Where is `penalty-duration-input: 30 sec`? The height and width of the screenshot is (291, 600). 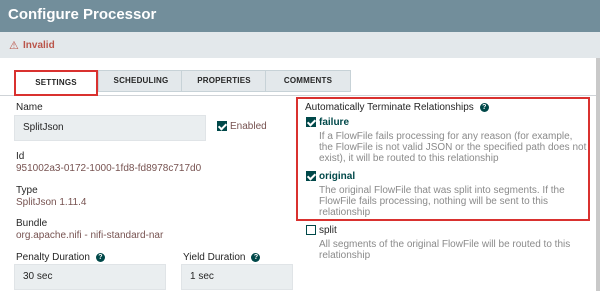
penalty-duration-input: 30 sec is located at coordinates (90, 277).